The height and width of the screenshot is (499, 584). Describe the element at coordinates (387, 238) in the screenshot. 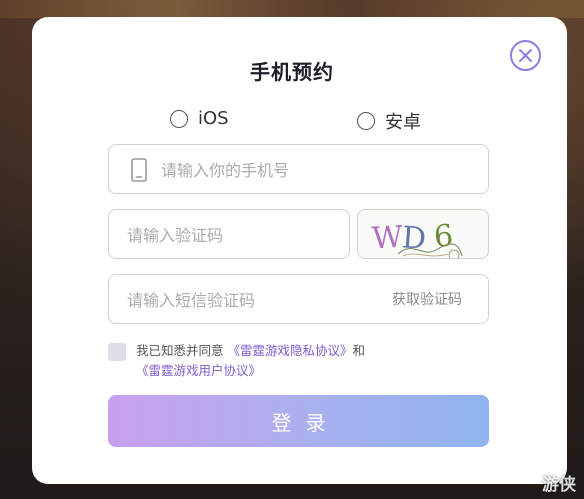

I see `captcha-char: W` at that location.